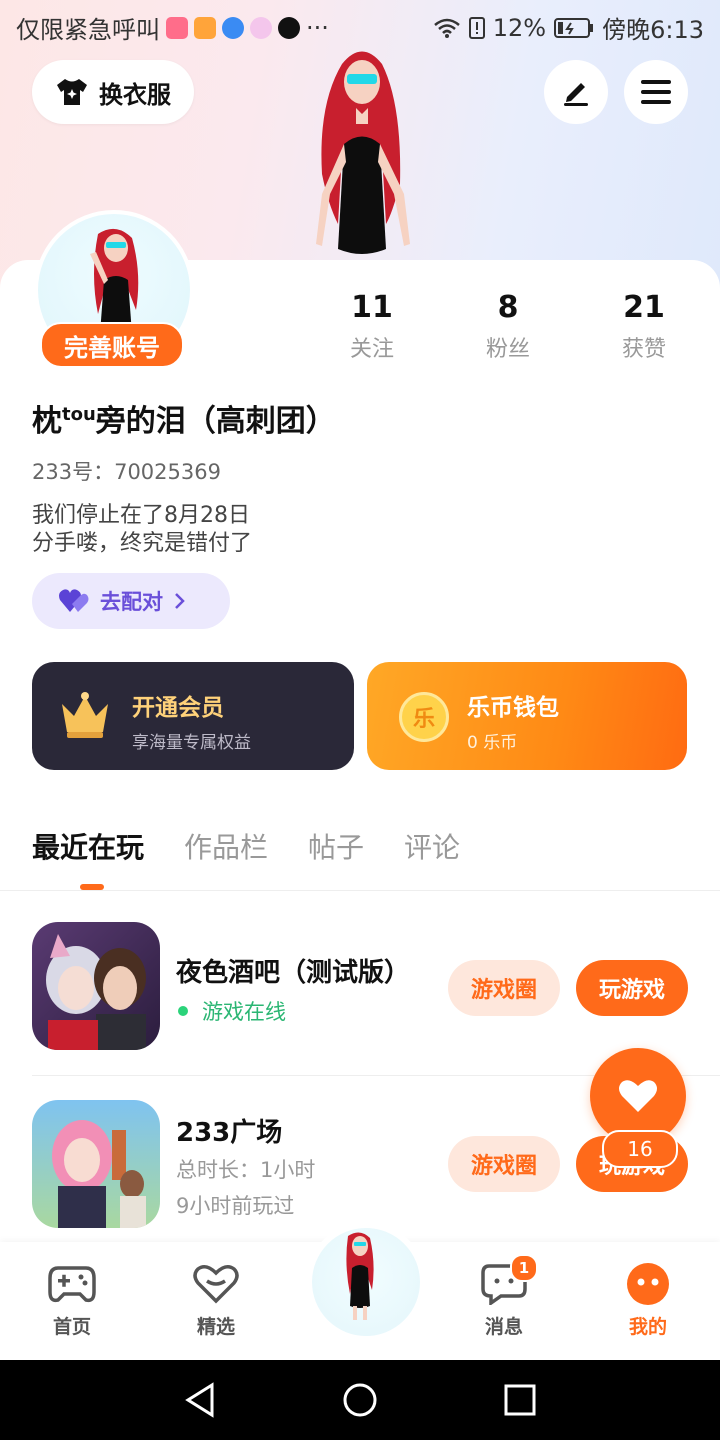 The height and width of the screenshot is (1440, 720). What do you see at coordinates (200, 1400) in the screenshot?
I see `back-icon` at bounding box center [200, 1400].